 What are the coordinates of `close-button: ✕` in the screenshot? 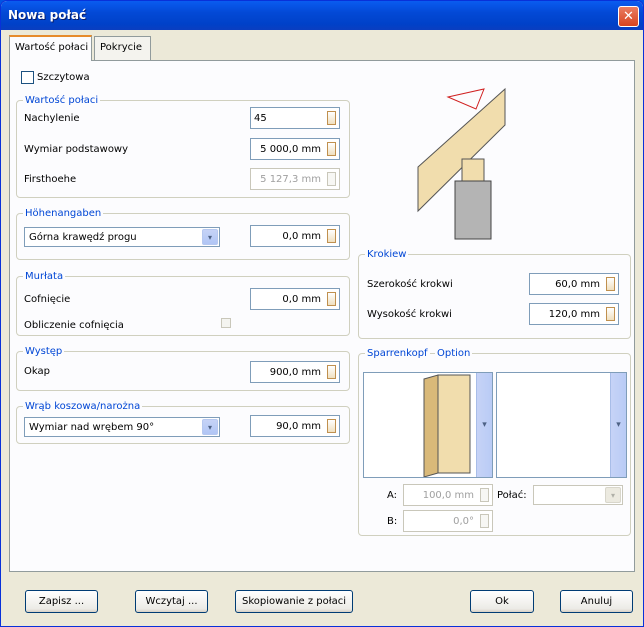 It's located at (628, 16).